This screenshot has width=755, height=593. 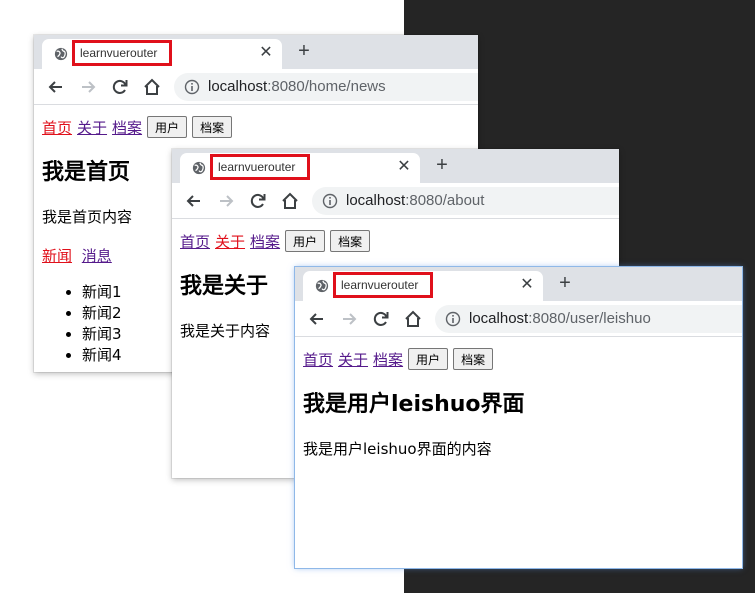 I want to click on url-text: localhost:8080/home/news, so click(x=297, y=86).